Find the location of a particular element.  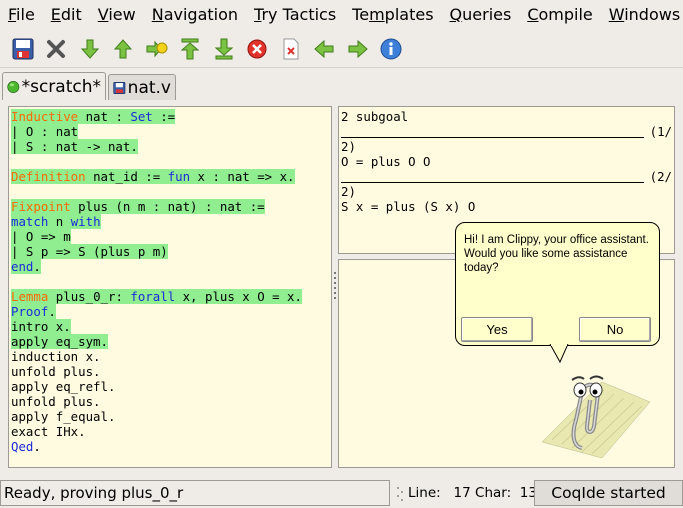

menu-navigation: Navigation is located at coordinates (195, 15).